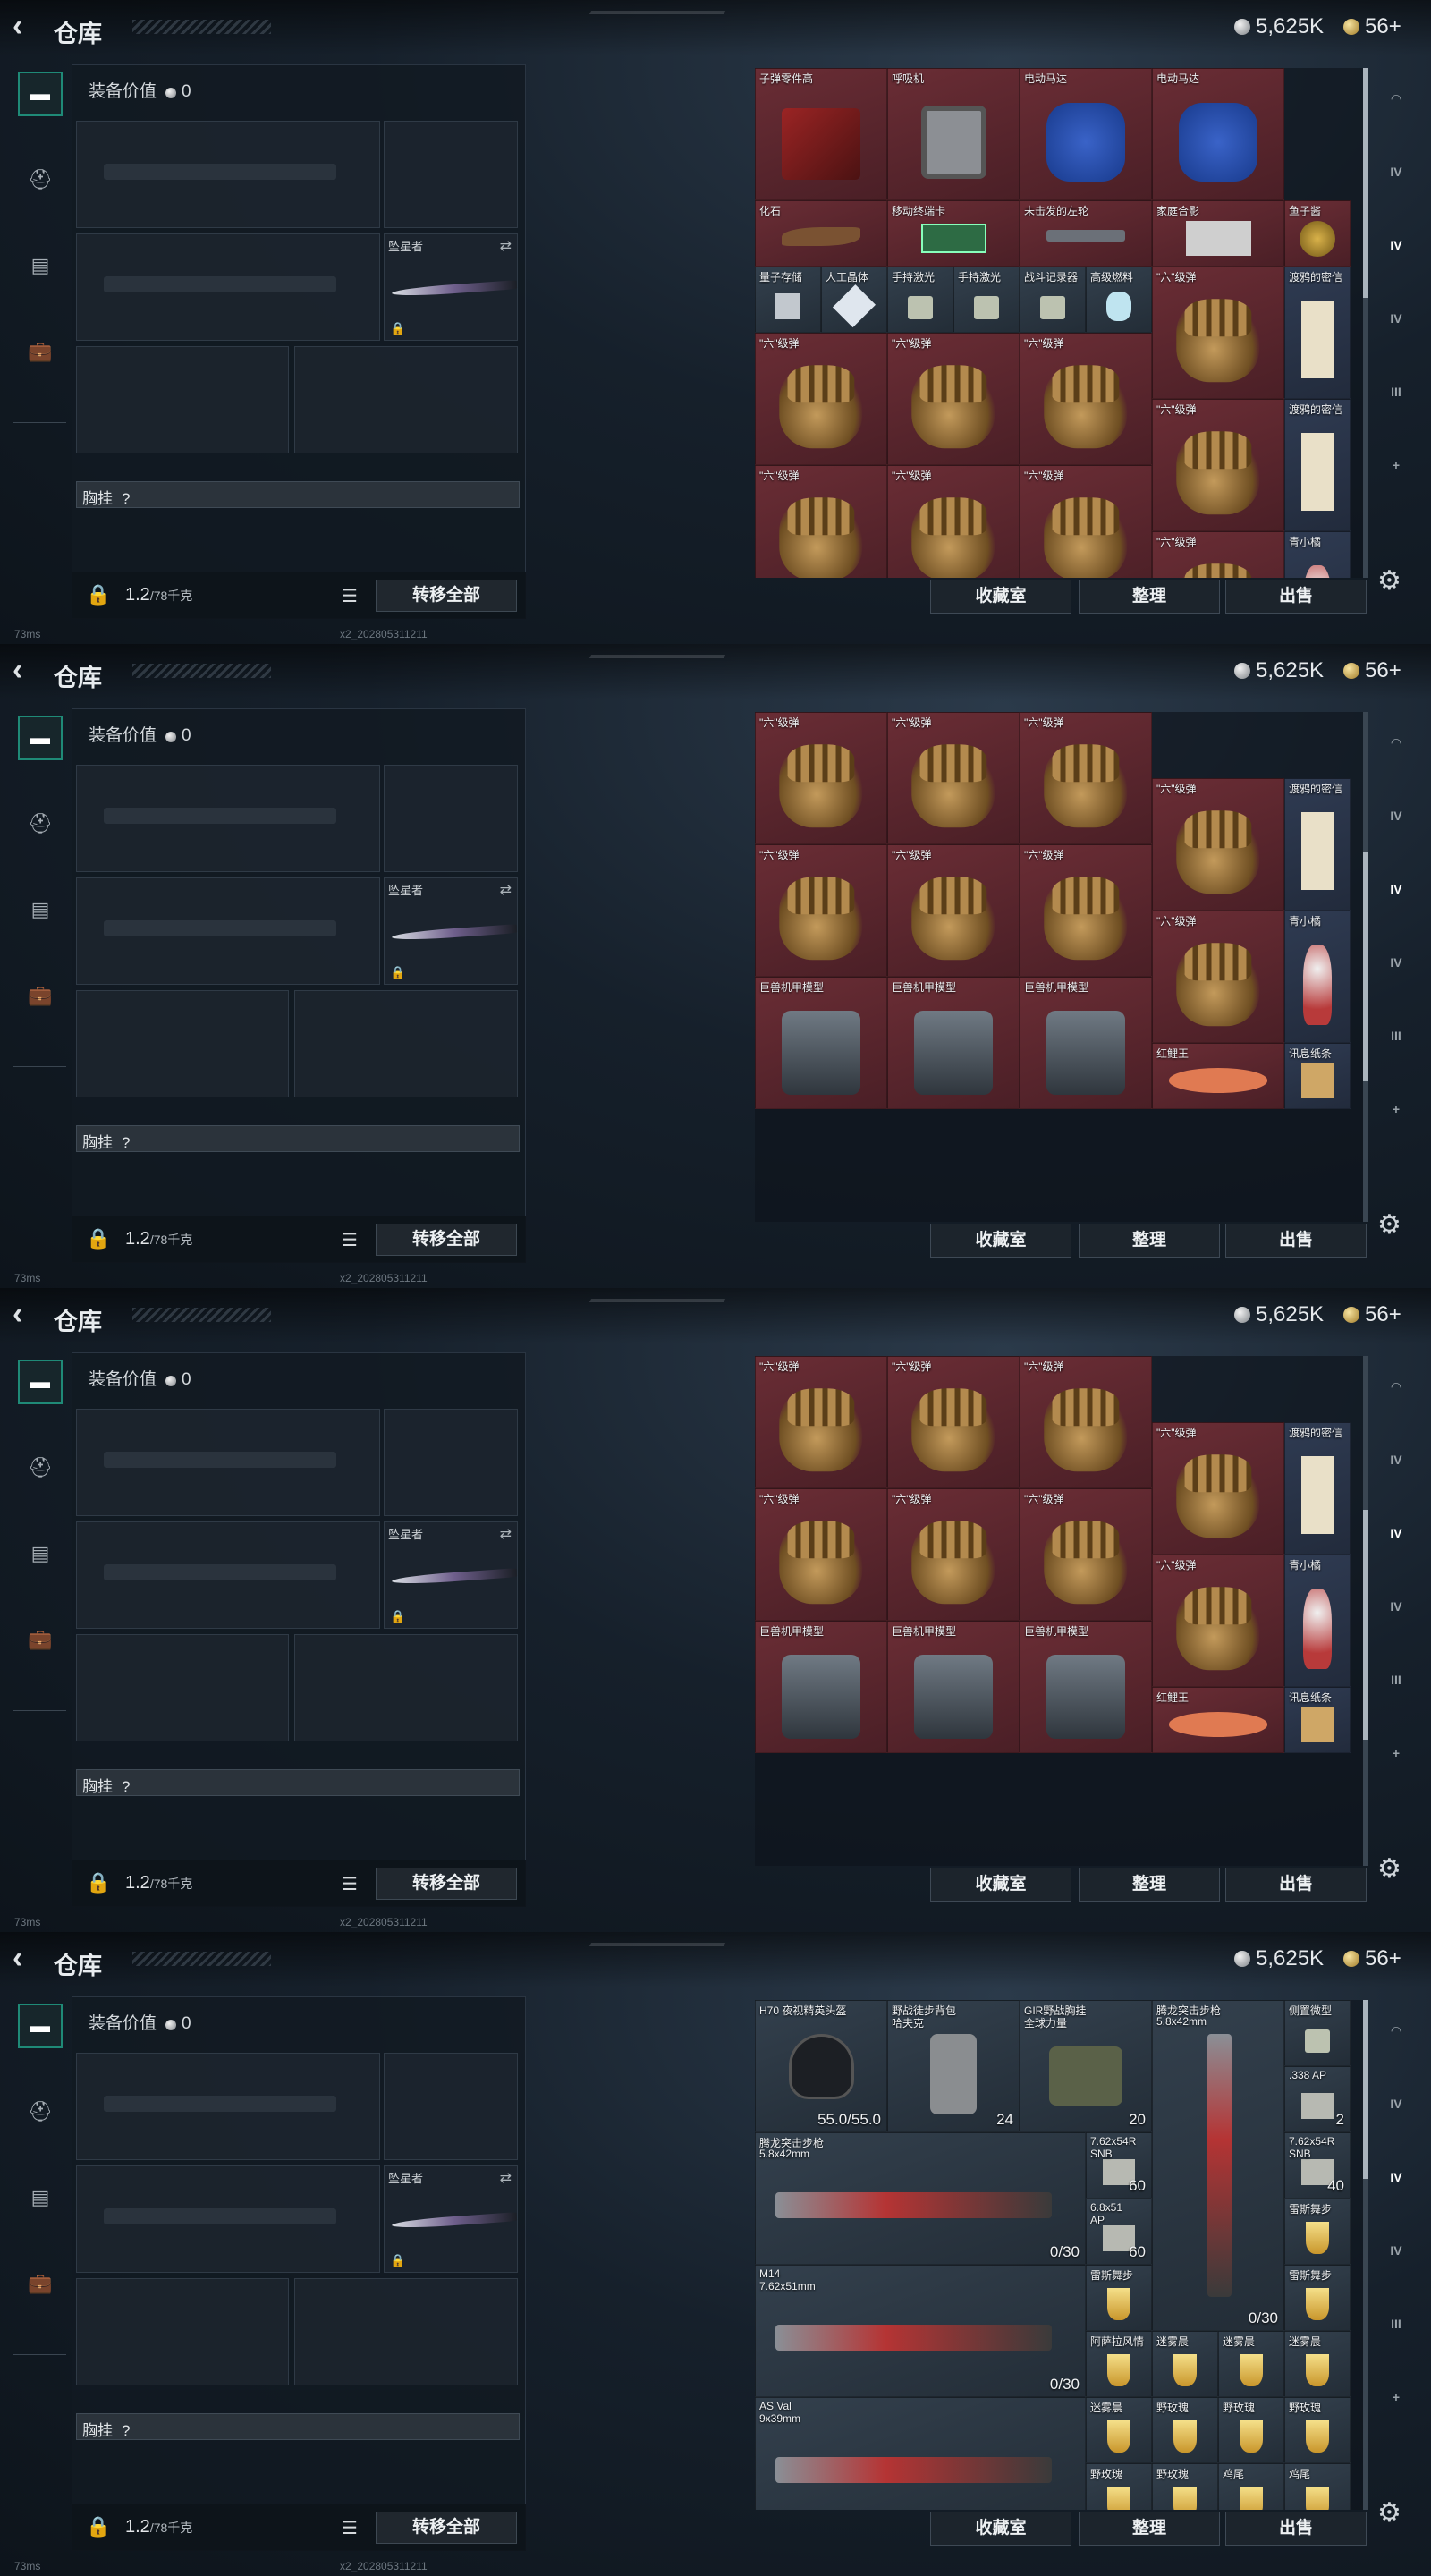 The width and height of the screenshot is (1431, 2576). I want to click on stash-item: 腾龙突击步枪 5.8x42mm 0/30, so click(1218, 2165).